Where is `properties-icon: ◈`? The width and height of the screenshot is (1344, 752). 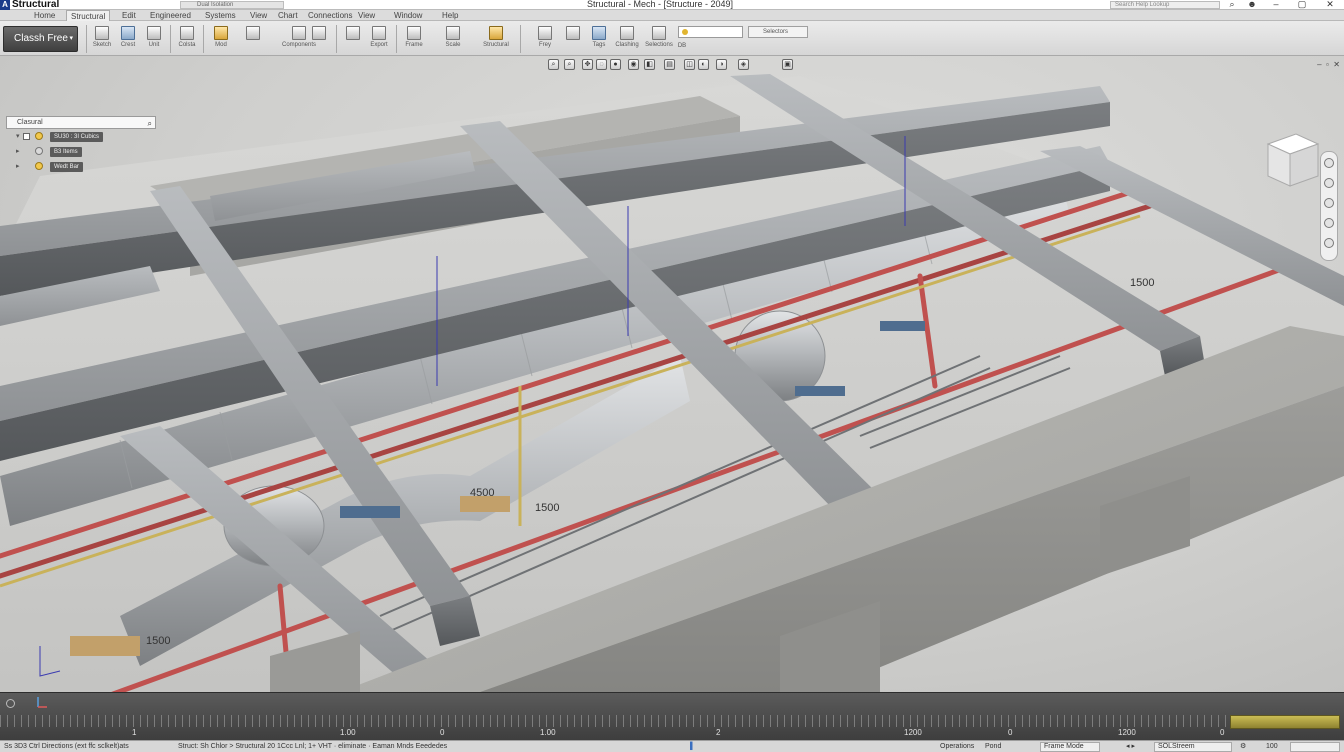
properties-icon: ◈ is located at coordinates (743, 64).